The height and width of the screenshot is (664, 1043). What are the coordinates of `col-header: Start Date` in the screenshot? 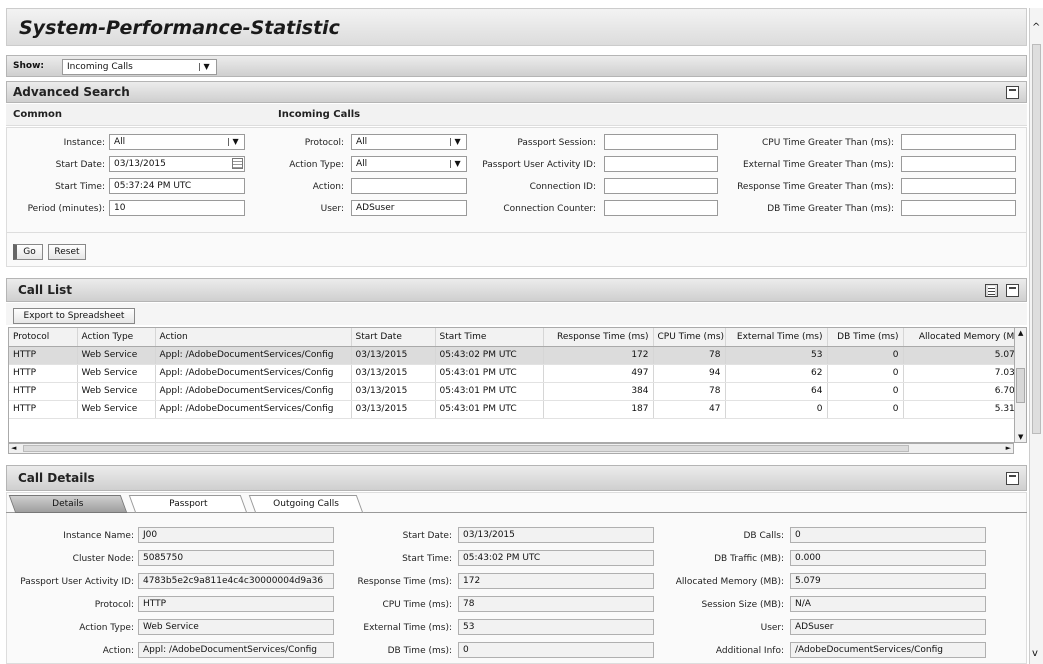 It's located at (393, 337).